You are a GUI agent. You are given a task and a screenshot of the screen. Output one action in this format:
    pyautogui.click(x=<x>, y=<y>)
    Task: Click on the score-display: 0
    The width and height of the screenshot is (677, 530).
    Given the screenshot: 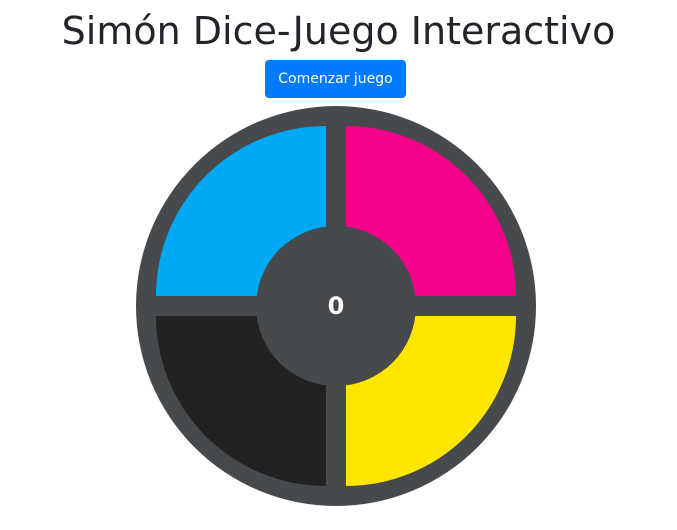 What is the action you would take?
    pyautogui.click(x=336, y=306)
    